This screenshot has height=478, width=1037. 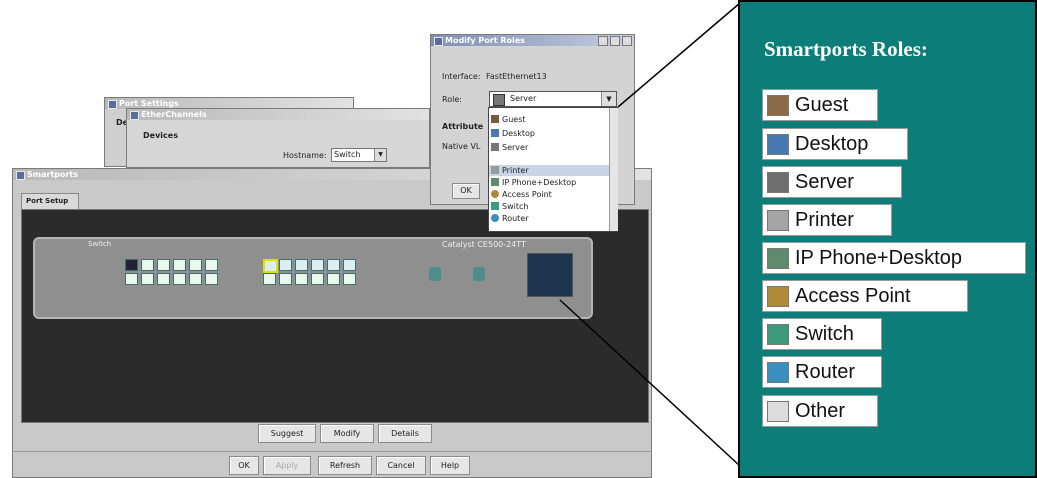 I want to click on role-switch: Switch, so click(x=822, y=334).